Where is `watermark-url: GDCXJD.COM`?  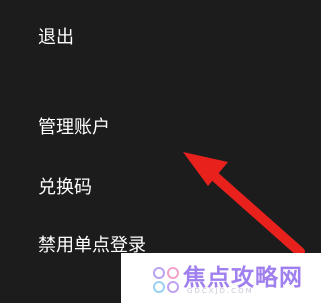
watermark-url: GDCXJD.COM is located at coordinates (220, 291).